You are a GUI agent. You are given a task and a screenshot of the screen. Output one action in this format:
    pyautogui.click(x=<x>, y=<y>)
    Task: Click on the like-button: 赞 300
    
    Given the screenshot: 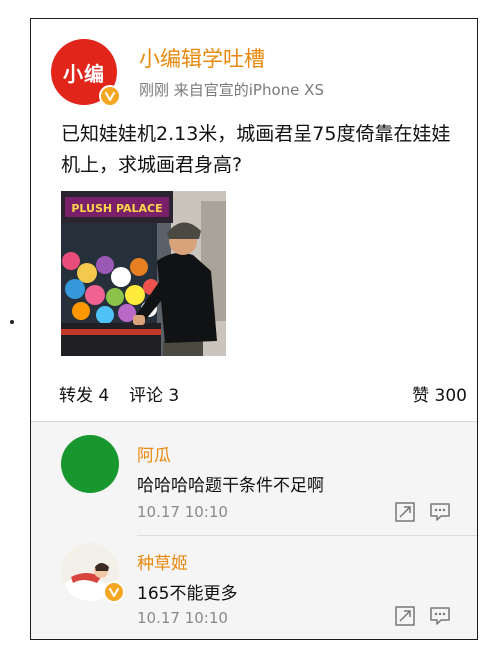 What is the action you would take?
    pyautogui.click(x=439, y=393)
    